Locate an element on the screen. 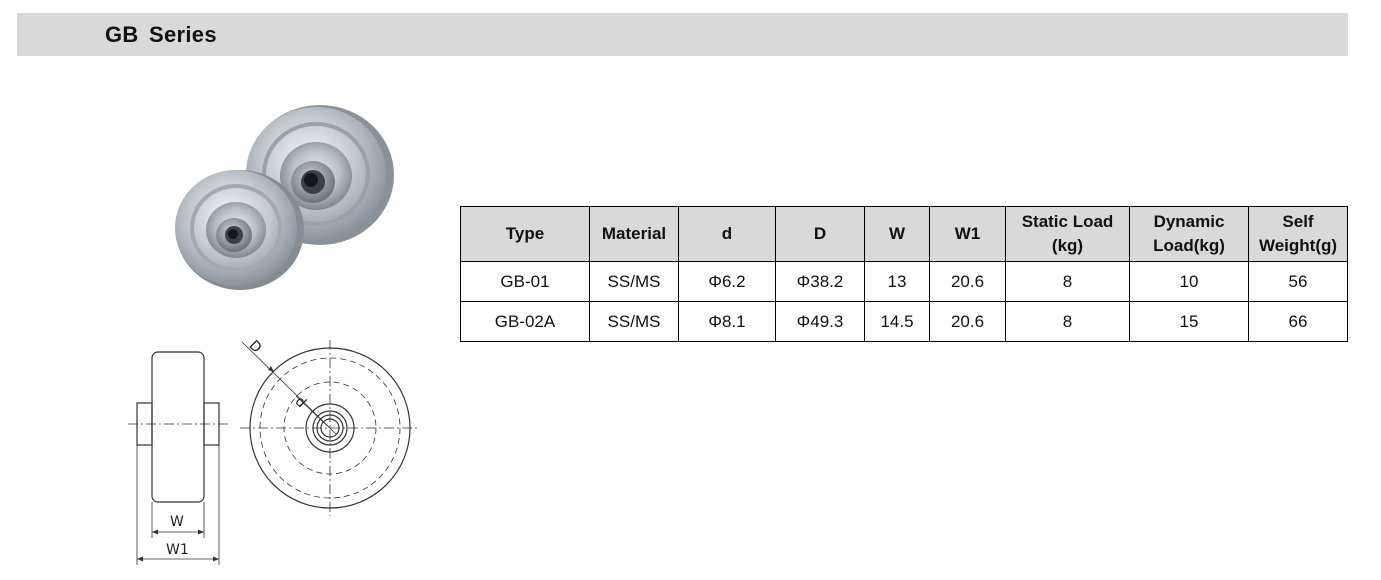 This screenshot has height=580, width=1381. front-view is located at coordinates (330, 428).